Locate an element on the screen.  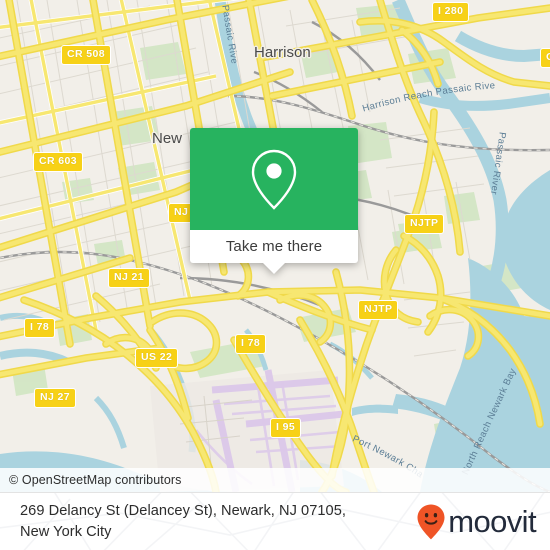
shield-i-280: I 280 is located at coordinates (451, 12).